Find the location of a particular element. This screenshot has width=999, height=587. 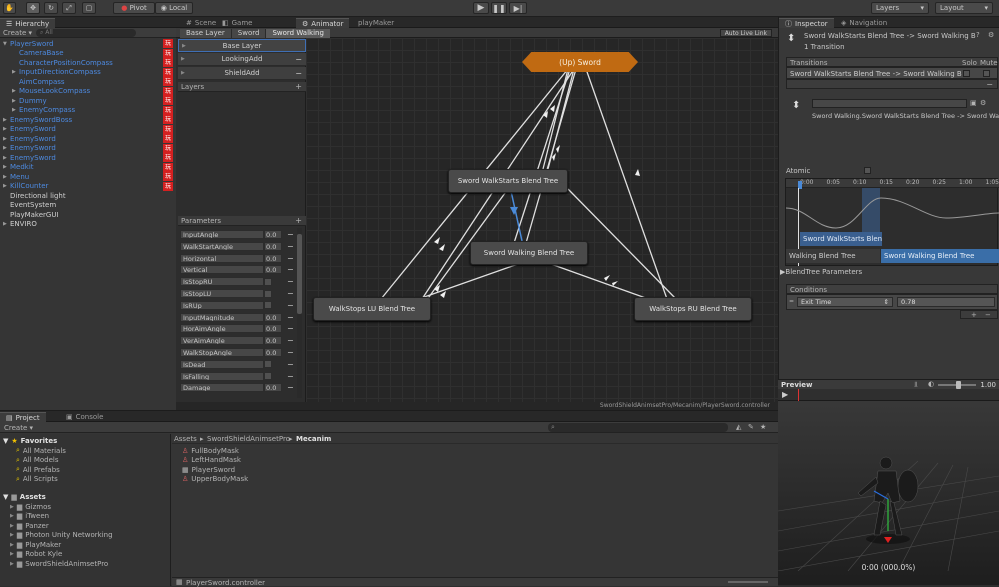

tab-hierarchy: ☰ Hierarchy is located at coordinates (28, 23).